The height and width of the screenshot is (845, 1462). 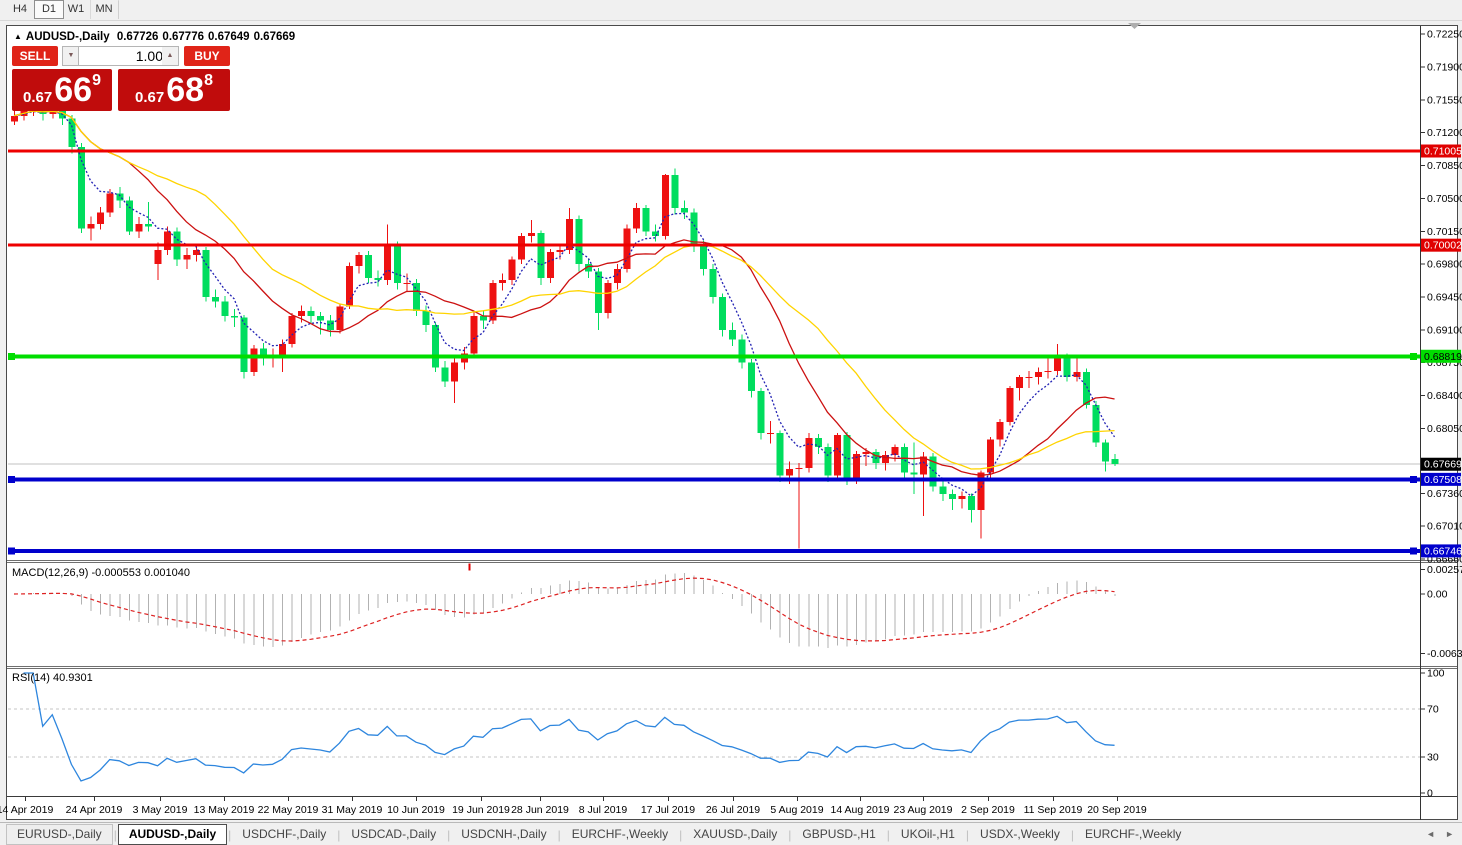 I want to click on tab-usdx-weekly: USDX-,Weekly, so click(x=1020, y=834).